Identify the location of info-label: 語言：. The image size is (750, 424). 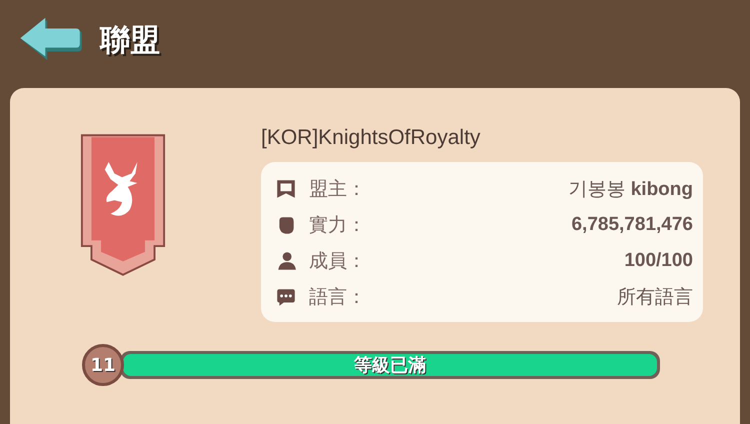
(337, 297).